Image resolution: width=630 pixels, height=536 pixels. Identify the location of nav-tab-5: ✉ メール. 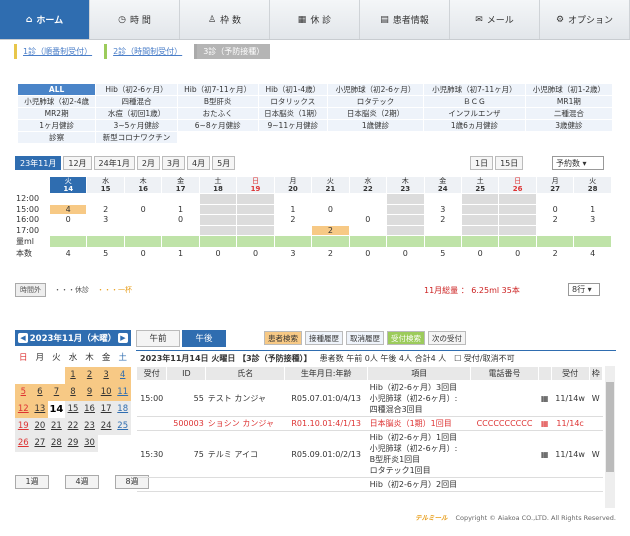
(495, 19).